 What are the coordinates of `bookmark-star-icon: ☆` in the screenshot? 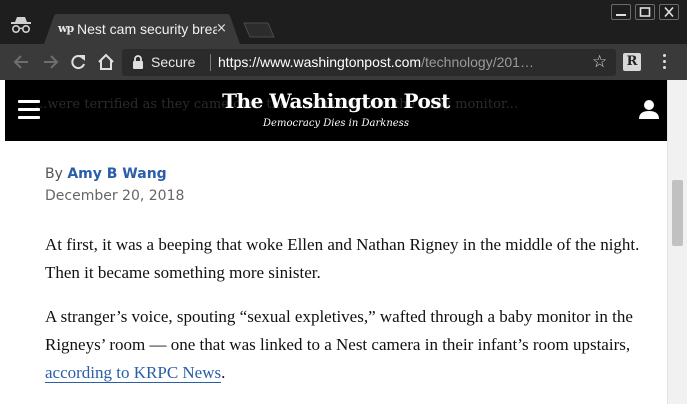 It's located at (599, 62).